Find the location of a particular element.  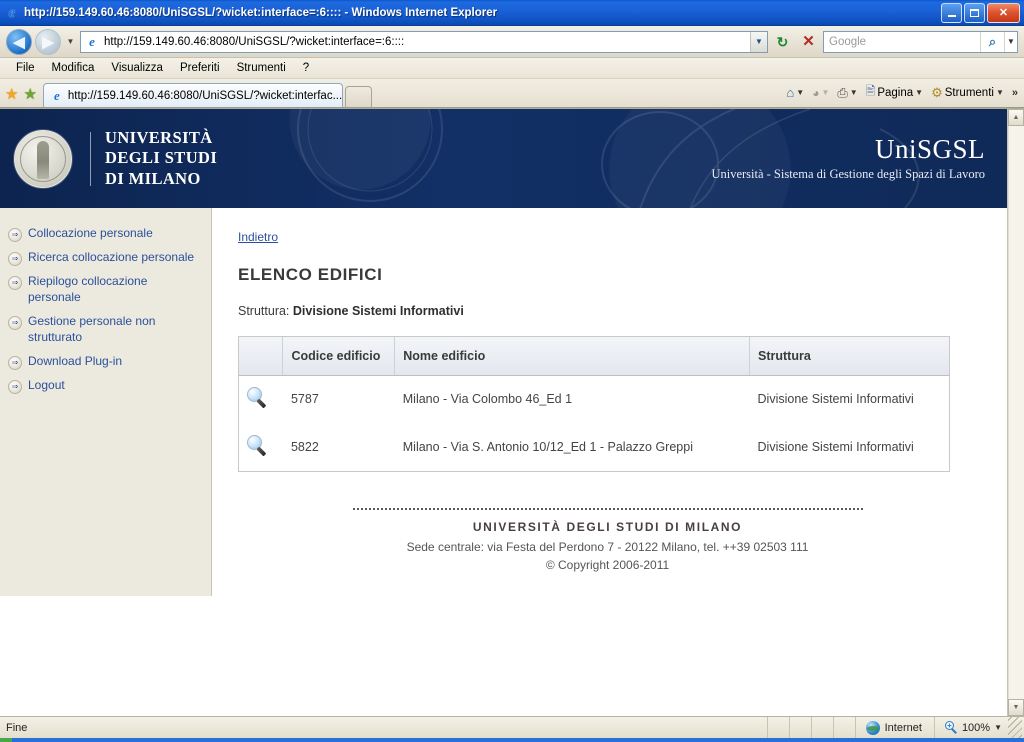

sidebar-item-download-plug-in: ⇒ Download Plug-in is located at coordinates (104, 362).